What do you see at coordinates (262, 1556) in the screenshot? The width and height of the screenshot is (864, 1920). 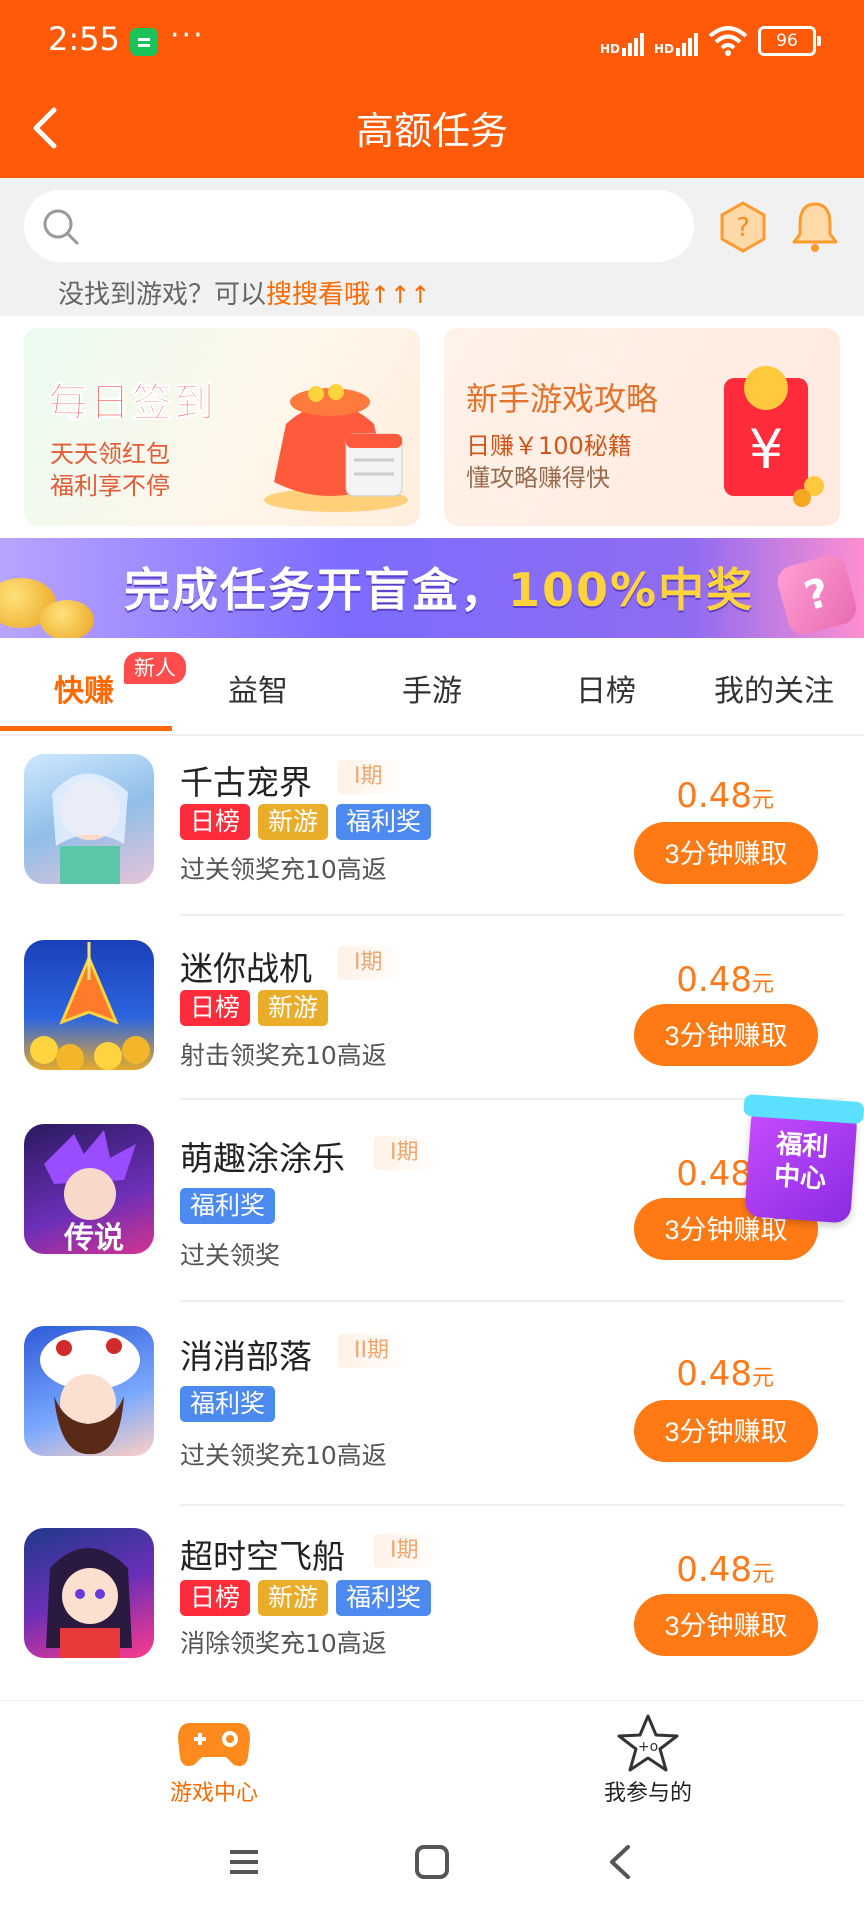 I see `game-name: 超时空飞船` at bounding box center [262, 1556].